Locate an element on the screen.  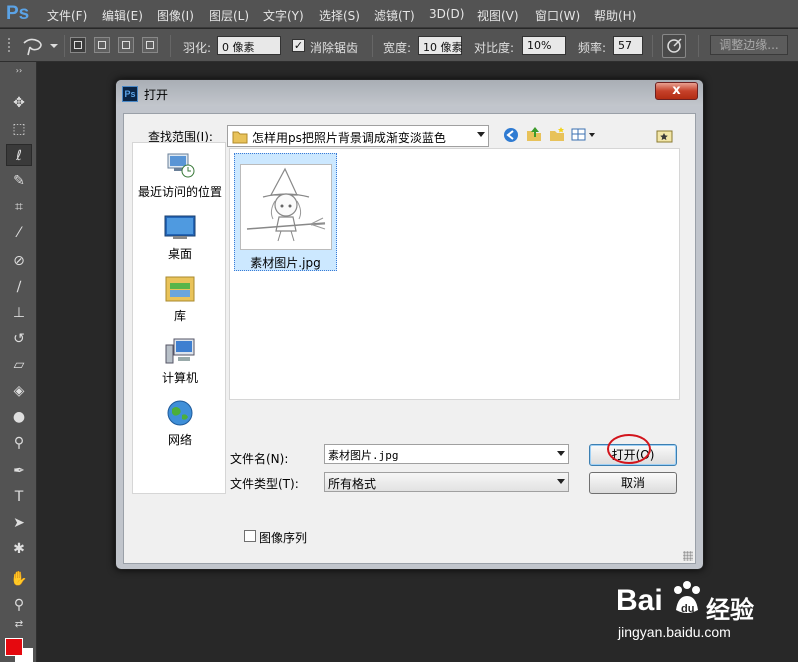
brush-tool-icon: ∕ is located at coordinates (19, 287).